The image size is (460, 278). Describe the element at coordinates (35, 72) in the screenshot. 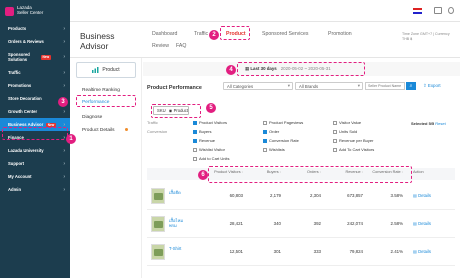

I see `sidebar-item-traffic: Traffic ›` at that location.